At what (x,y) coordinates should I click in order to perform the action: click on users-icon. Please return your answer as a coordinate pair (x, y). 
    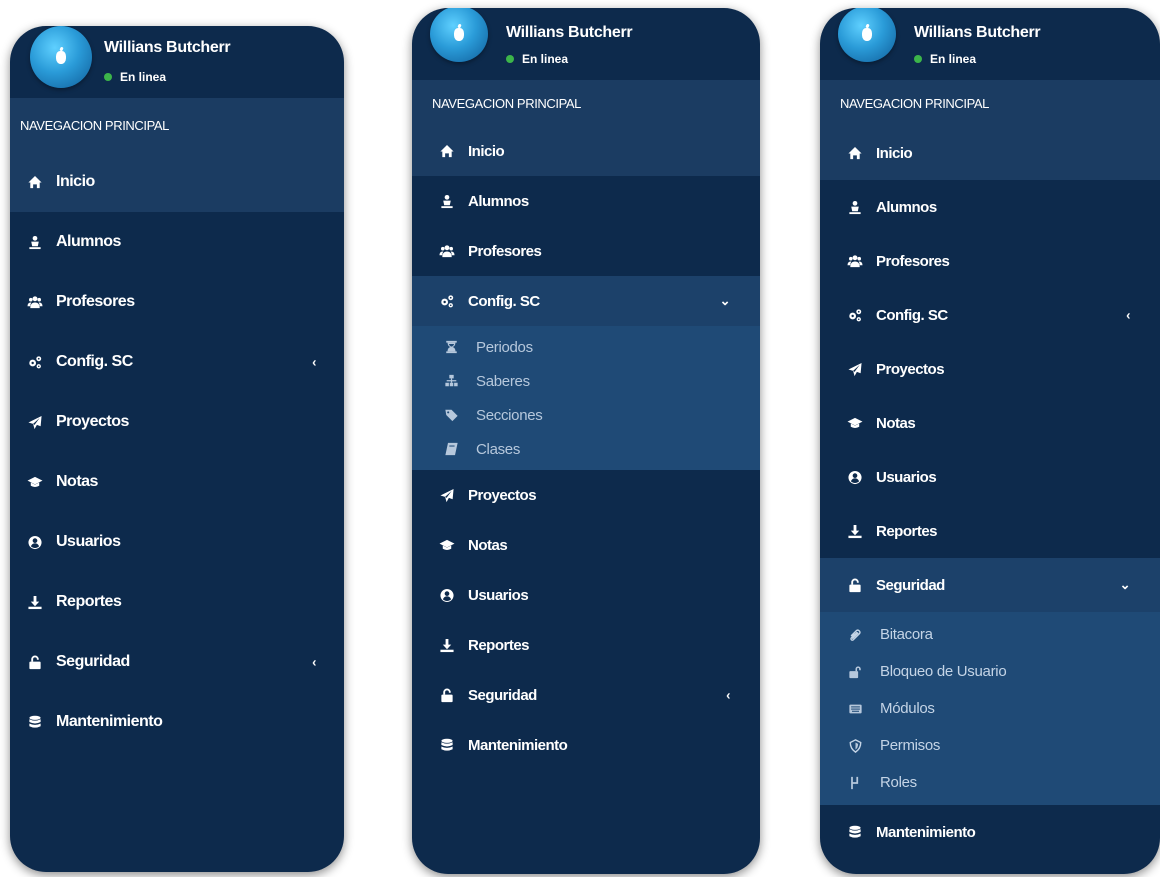
    Looking at the image, I should click on (35, 302).